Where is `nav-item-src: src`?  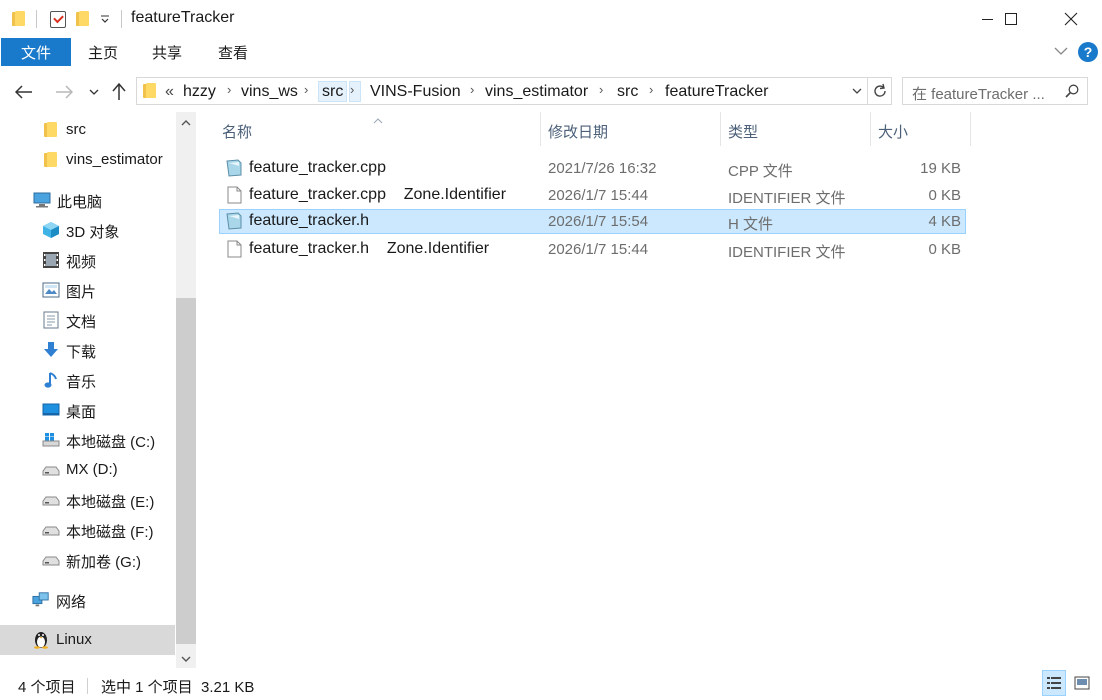 nav-item-src: src is located at coordinates (87, 130).